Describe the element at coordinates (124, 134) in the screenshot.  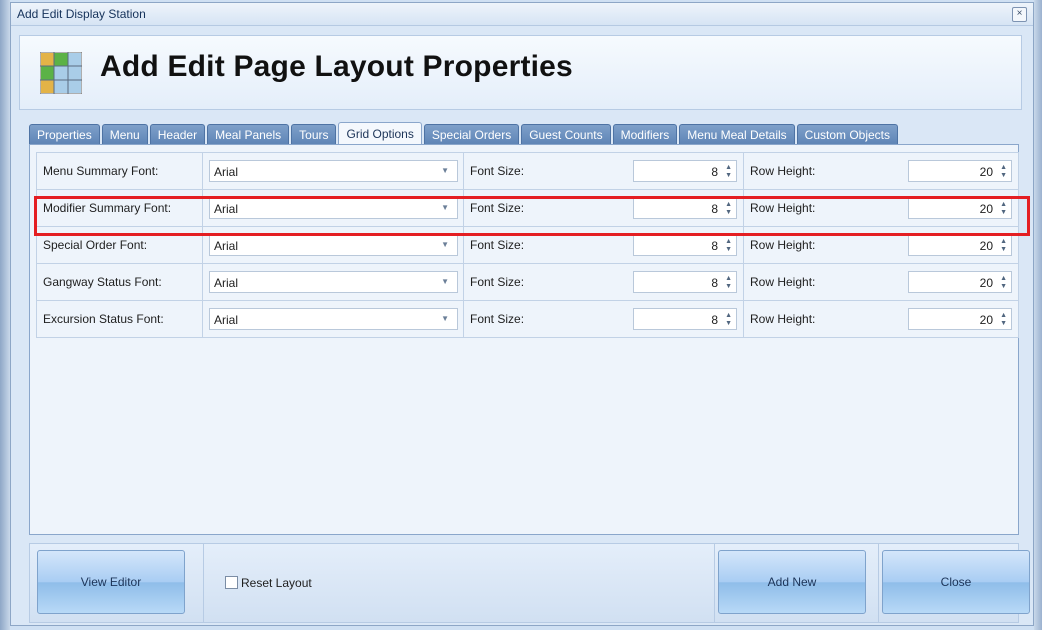
I see `tab-menu: Menu` at that location.